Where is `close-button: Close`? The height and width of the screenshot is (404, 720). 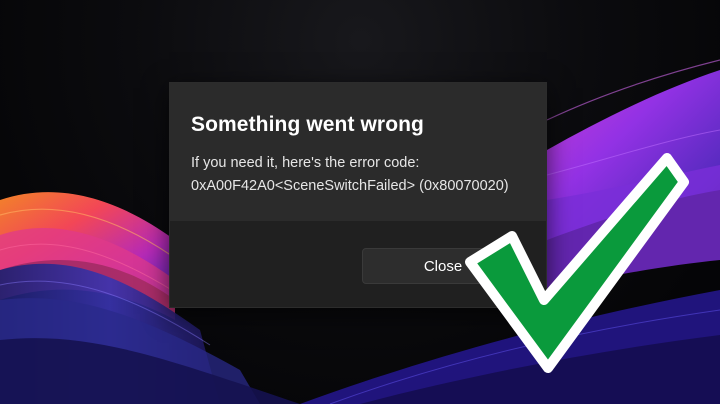 close-button: Close is located at coordinates (443, 266).